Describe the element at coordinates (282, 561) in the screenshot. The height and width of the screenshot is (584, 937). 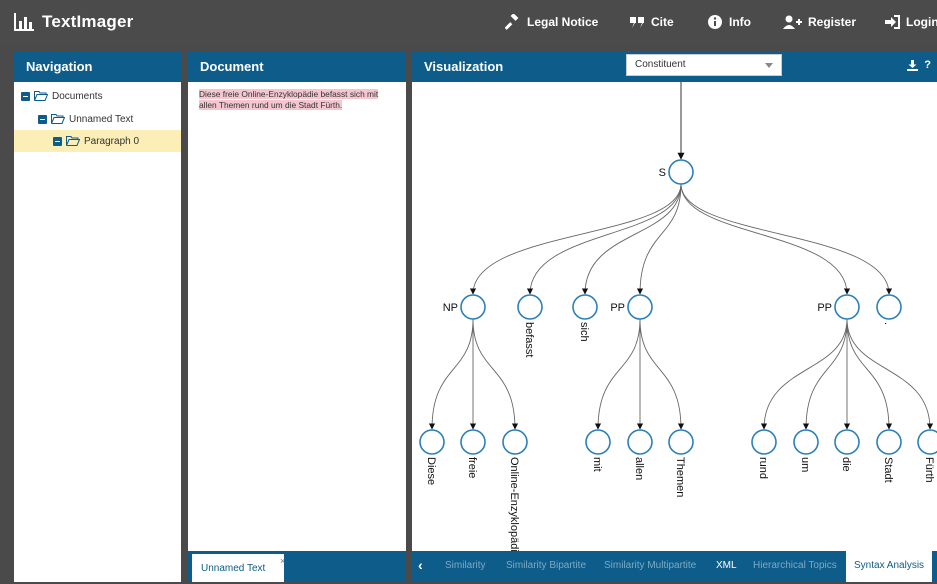
I see `close-icon: ×` at that location.